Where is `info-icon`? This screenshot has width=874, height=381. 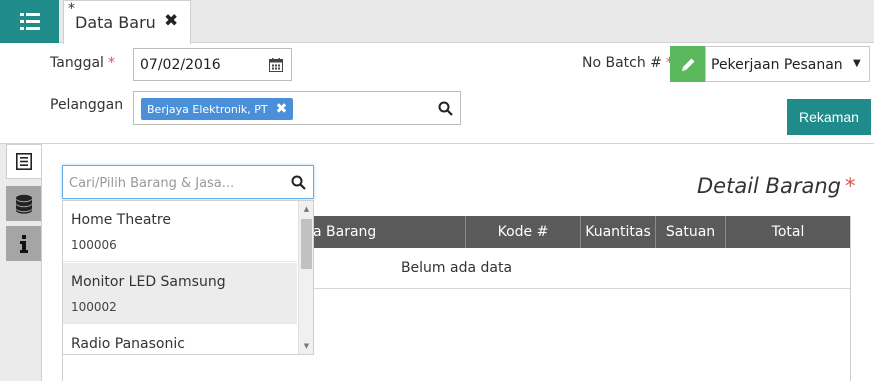
info-icon is located at coordinates (23, 243).